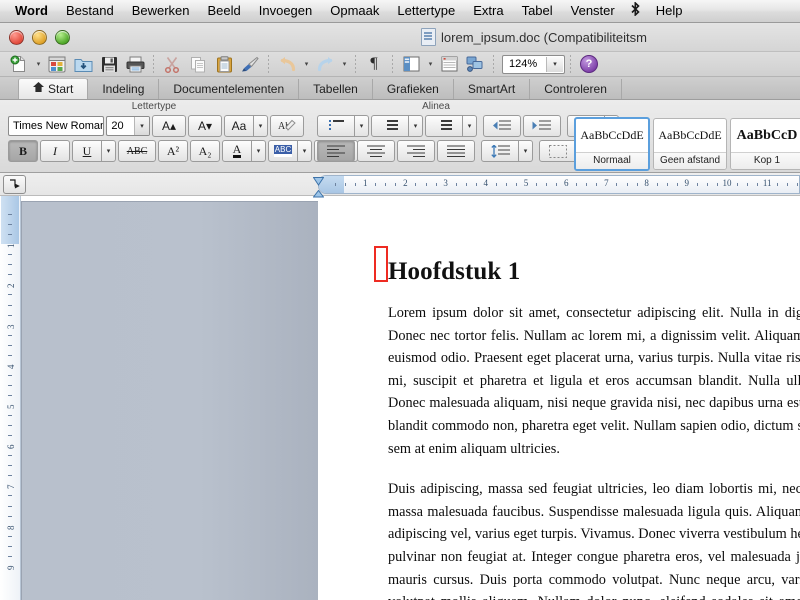 This screenshot has width=800, height=600. Describe the element at coordinates (259, 151) in the screenshot. I see `font-color-arrow: ▾` at that location.